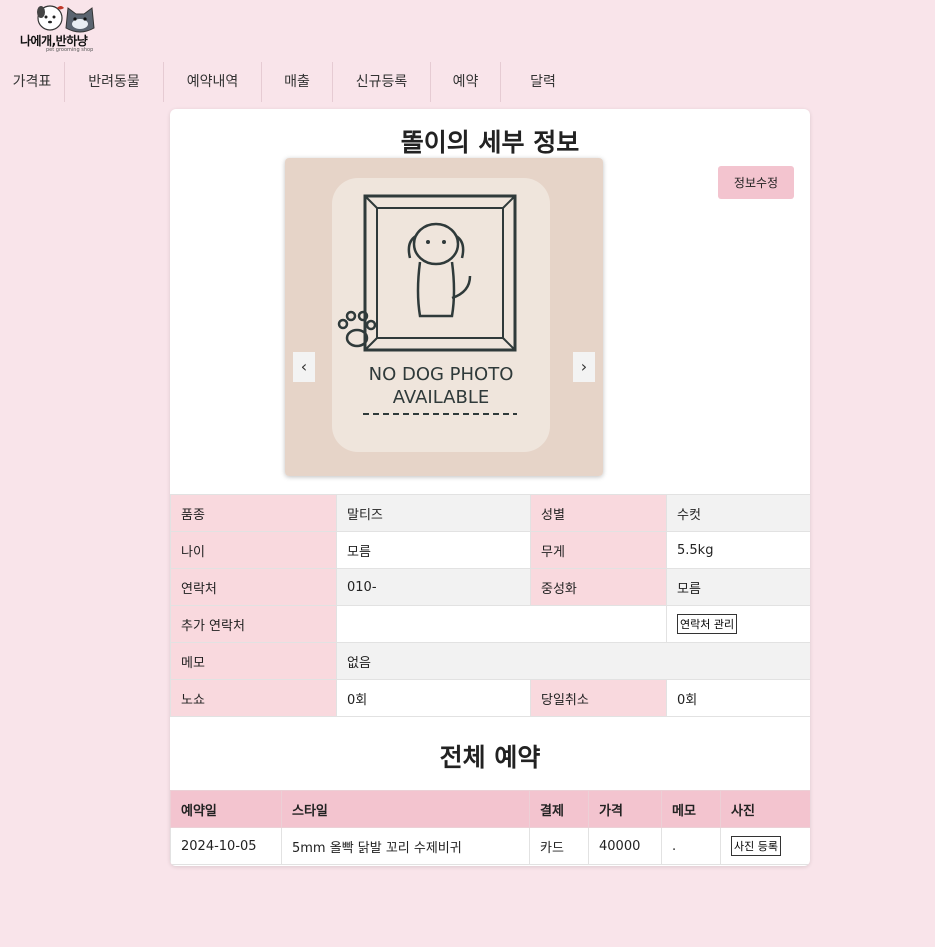 Image resolution: width=935 pixels, height=947 pixels. I want to click on table-row: 연락처 010- 중성화 모름, so click(490, 587).